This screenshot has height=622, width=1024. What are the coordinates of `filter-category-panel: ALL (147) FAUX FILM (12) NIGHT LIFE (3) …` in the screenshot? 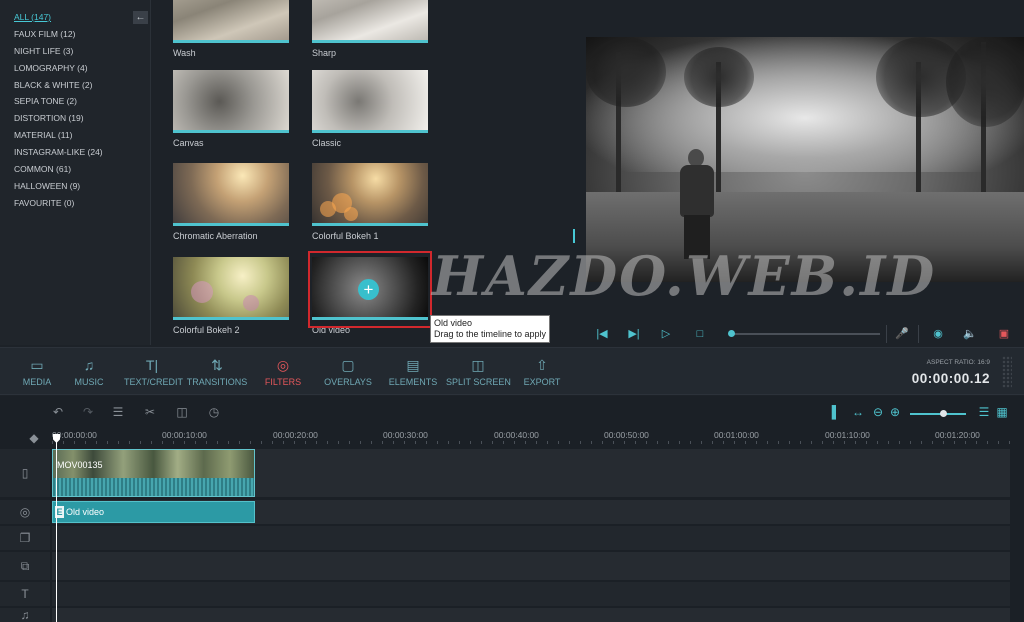 It's located at (75, 172).